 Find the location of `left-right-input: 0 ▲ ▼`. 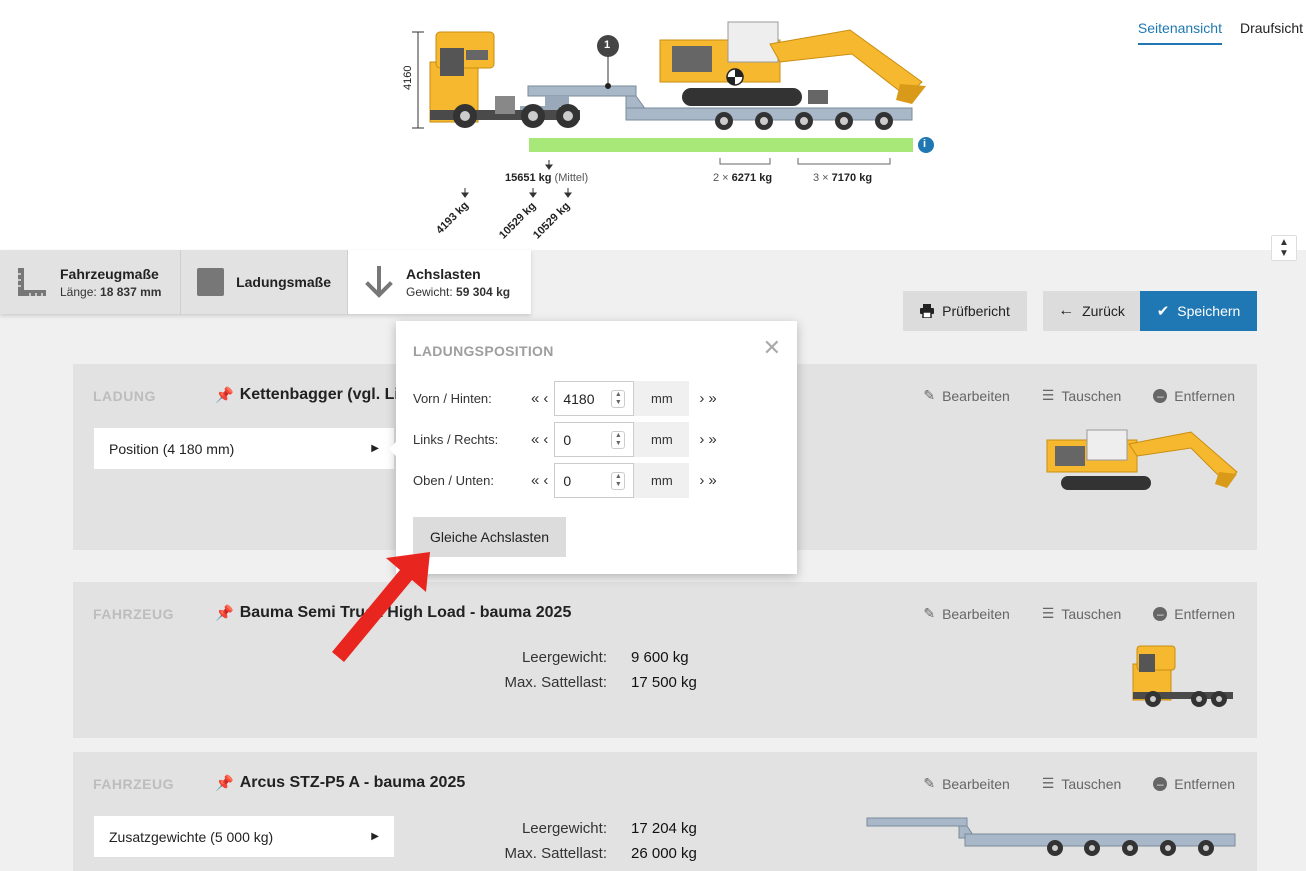

left-right-input: 0 ▲ ▼ is located at coordinates (594, 439).